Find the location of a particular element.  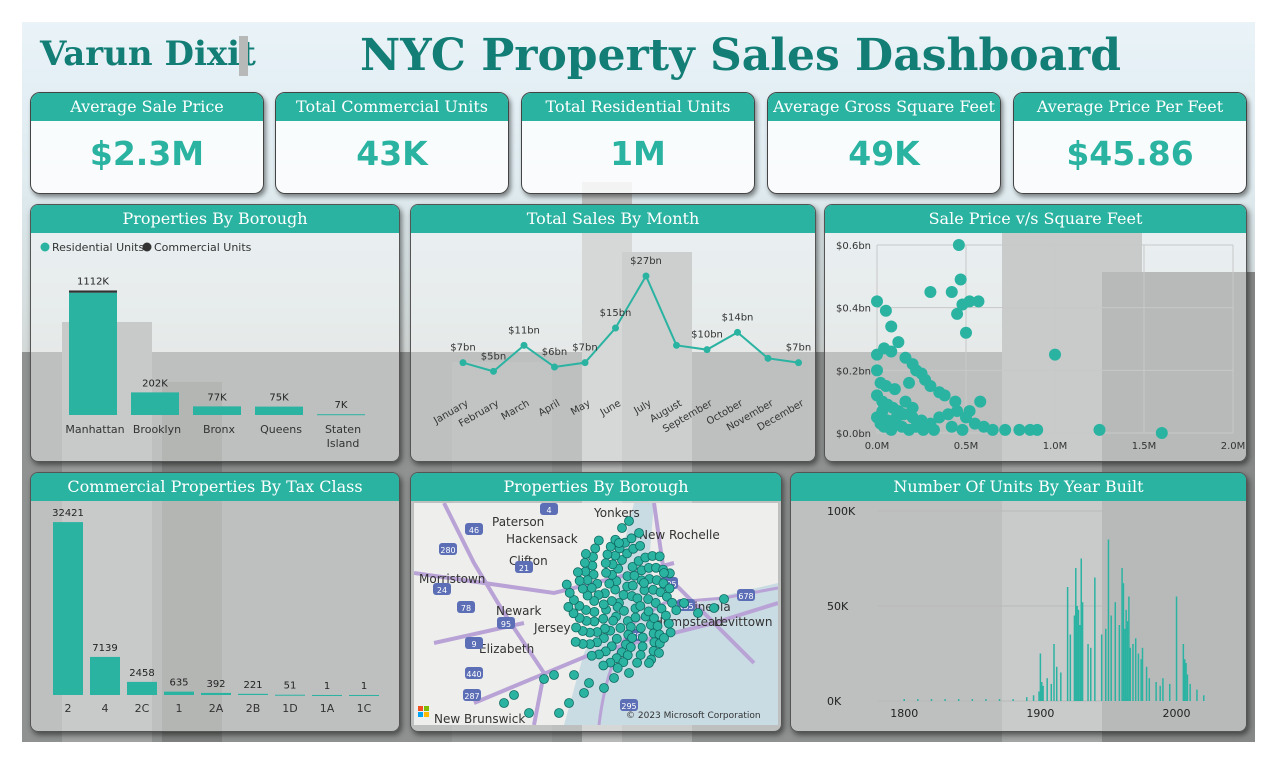

x-tick-label: 1900 is located at coordinates (1040, 713).